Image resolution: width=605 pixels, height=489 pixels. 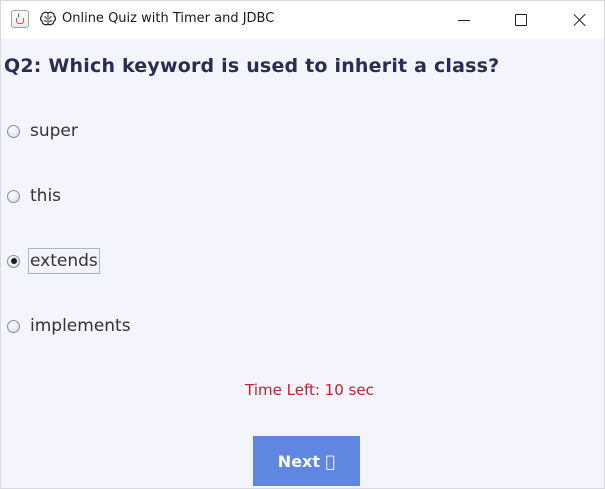 What do you see at coordinates (13, 196) in the screenshot?
I see `radio-button-this` at bounding box center [13, 196].